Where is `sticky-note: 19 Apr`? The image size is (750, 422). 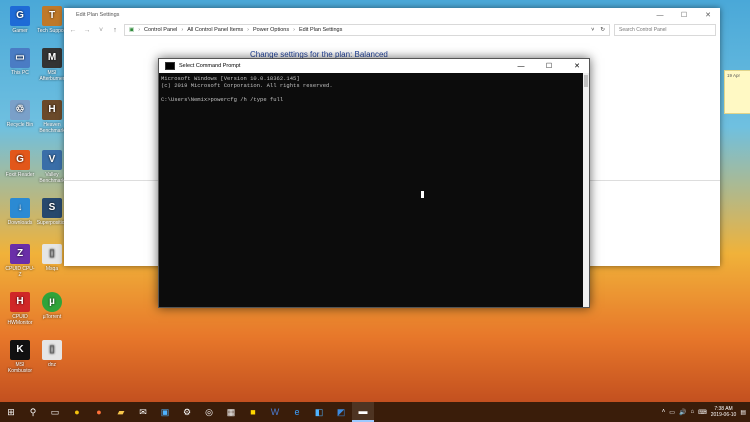 sticky-note: 19 Apr is located at coordinates (737, 92).